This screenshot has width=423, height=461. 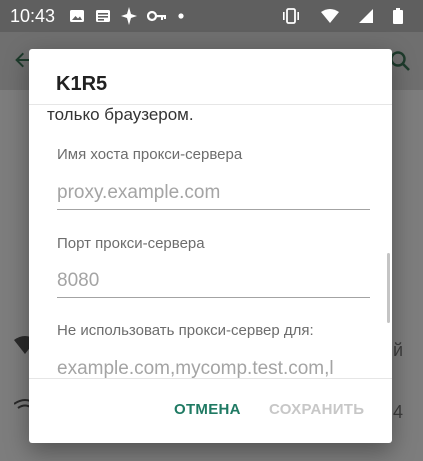 I want to click on exclusion-label: Не использовать прокси-сервер для:, so click(x=185, y=330).